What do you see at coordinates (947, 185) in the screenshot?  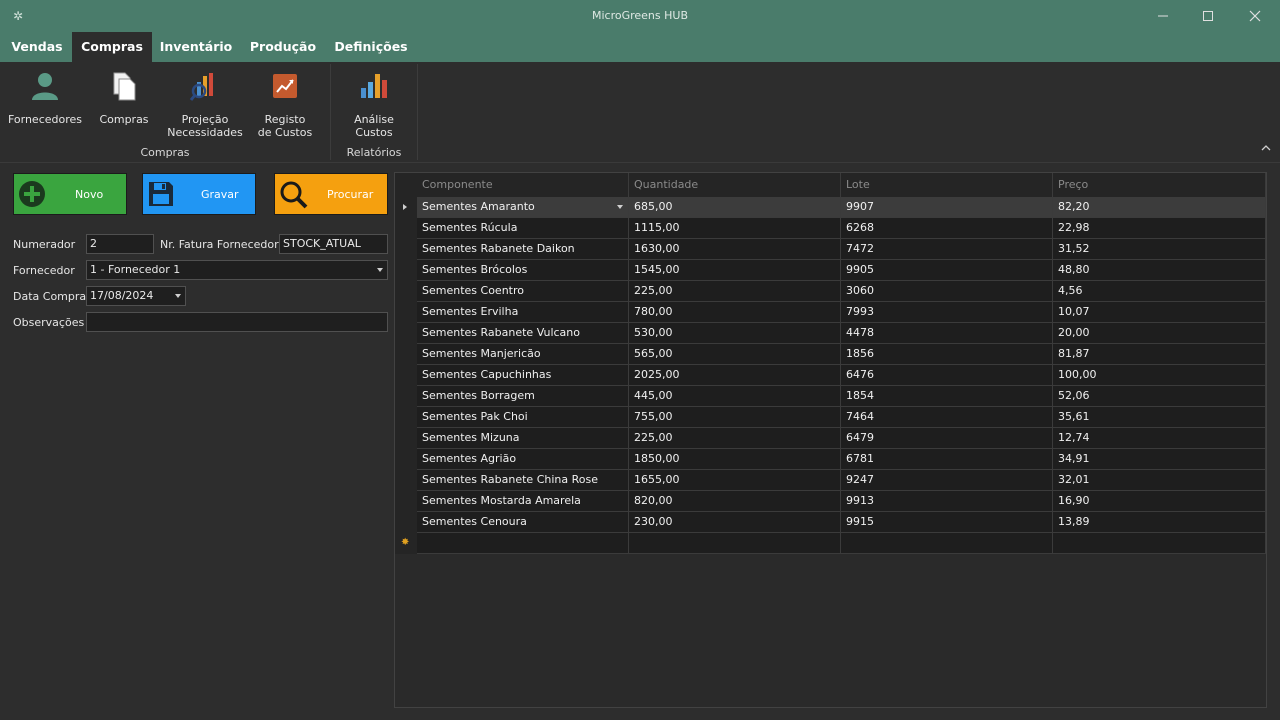 I see `column-header-lote: Lote` at bounding box center [947, 185].